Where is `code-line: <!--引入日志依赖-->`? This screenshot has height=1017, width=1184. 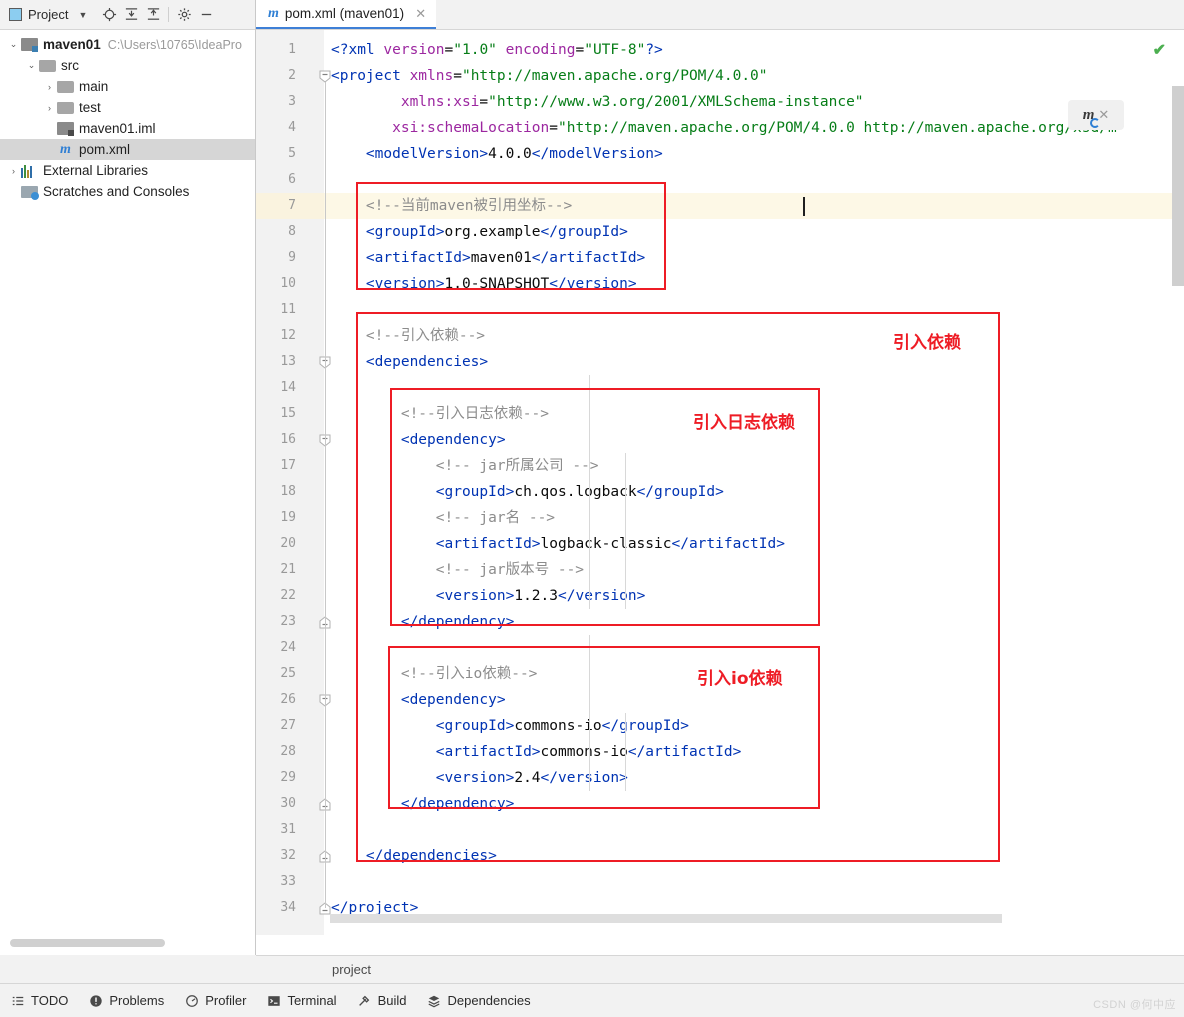 code-line: <!--引入日志依赖--> is located at coordinates (440, 414).